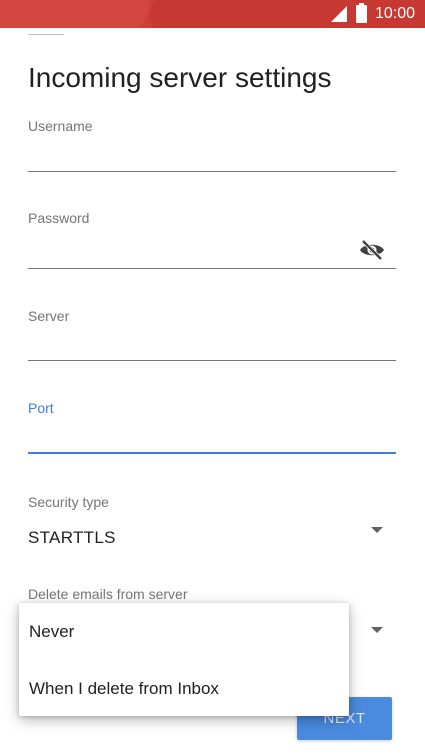  Describe the element at coordinates (212, 155) in the screenshot. I see `username-input` at that location.